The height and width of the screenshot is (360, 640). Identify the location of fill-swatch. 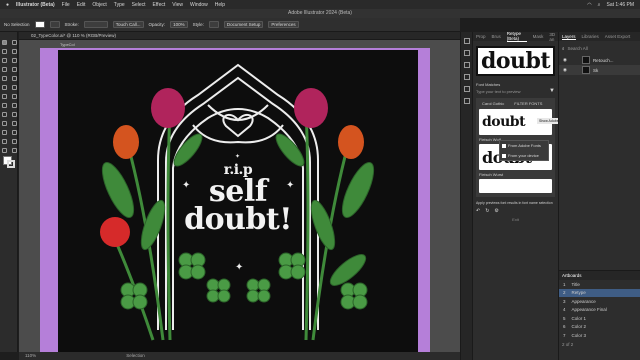
(39, 24).